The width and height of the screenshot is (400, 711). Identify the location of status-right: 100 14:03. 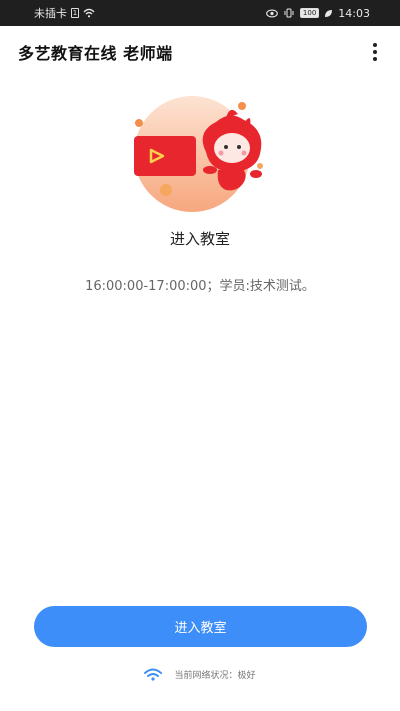
(318, 13).